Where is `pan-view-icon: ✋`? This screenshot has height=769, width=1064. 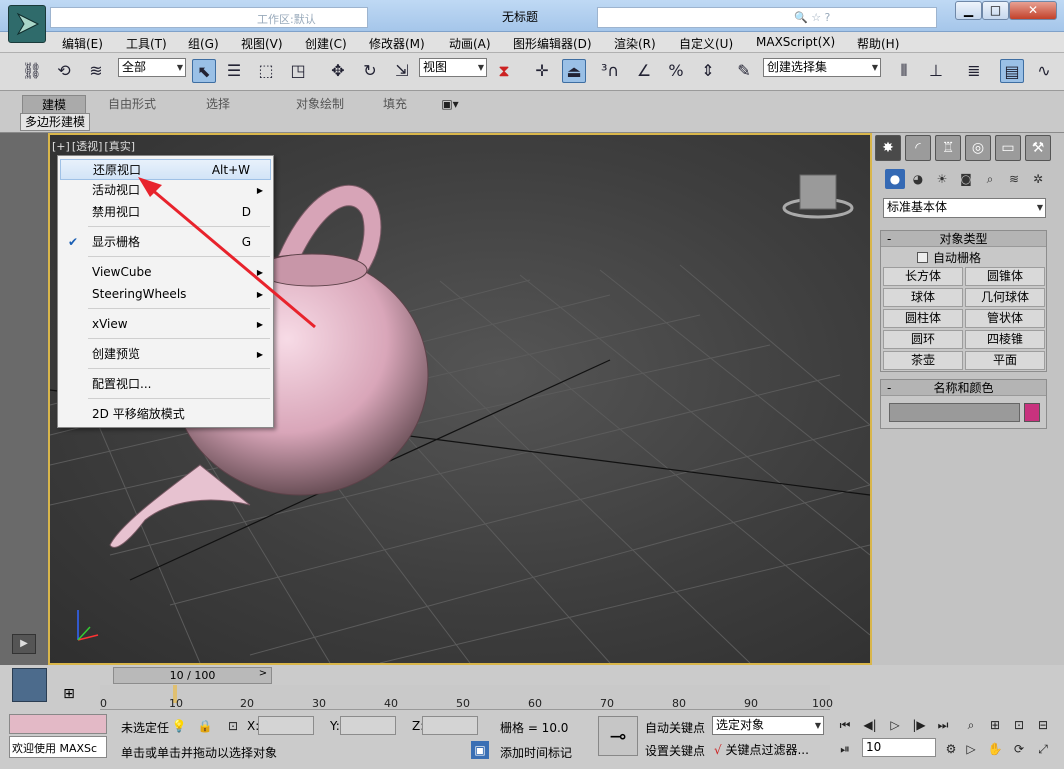
pan-view-icon: ✋ is located at coordinates (995, 749).